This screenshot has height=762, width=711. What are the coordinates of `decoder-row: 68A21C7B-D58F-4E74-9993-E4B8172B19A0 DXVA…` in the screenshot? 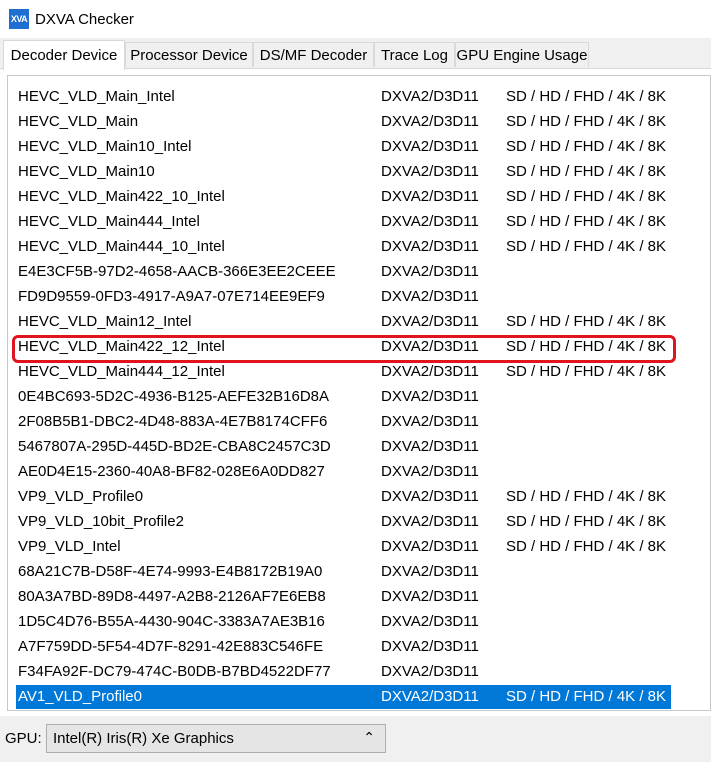 It's located at (343, 572).